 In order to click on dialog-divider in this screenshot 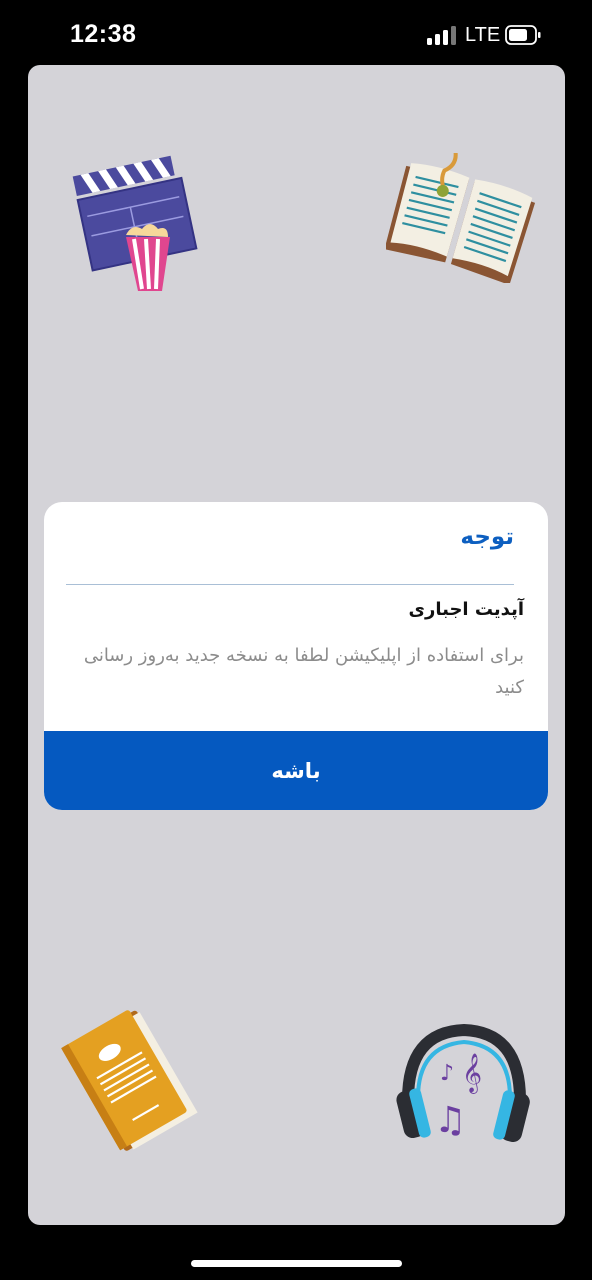, I will do `click(290, 584)`.